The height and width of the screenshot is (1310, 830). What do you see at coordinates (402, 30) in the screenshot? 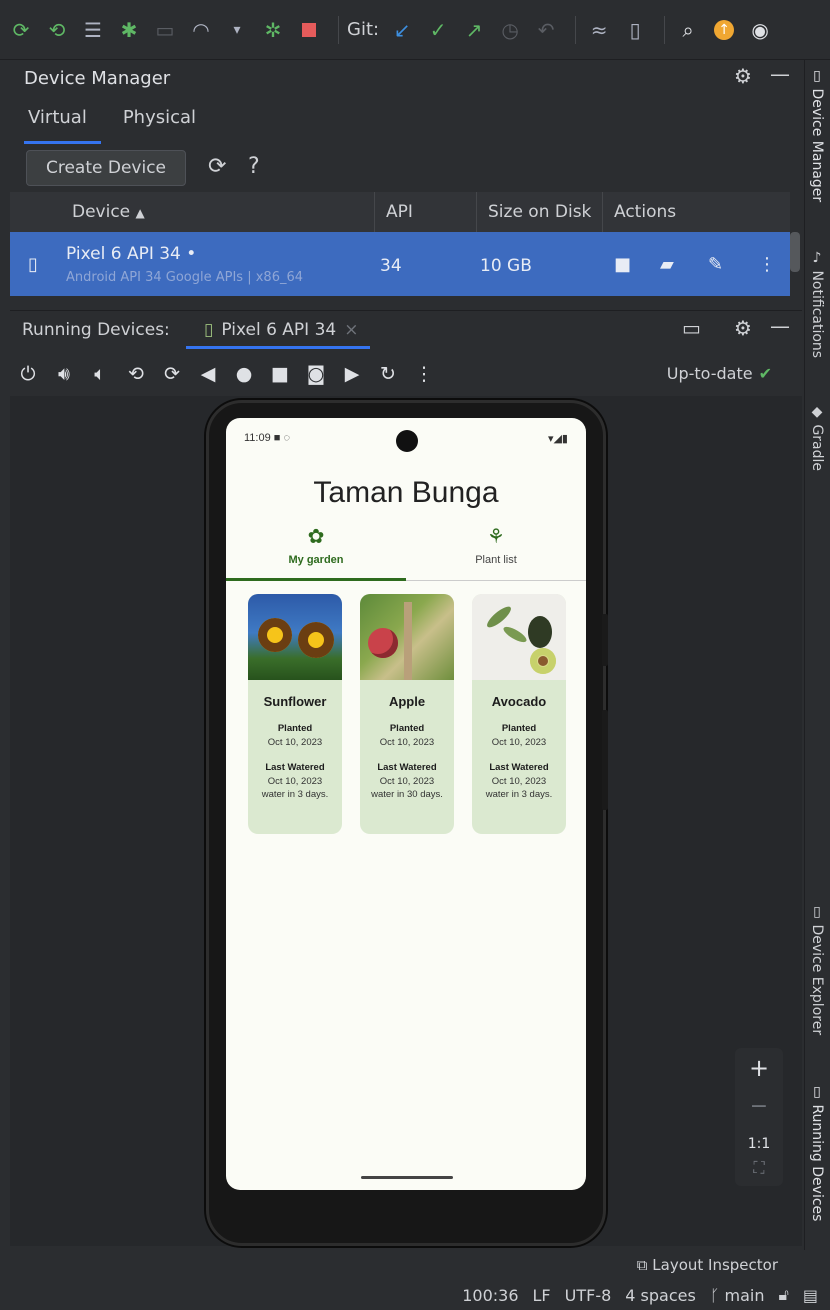
I see `git-update-icon: ↙` at bounding box center [402, 30].